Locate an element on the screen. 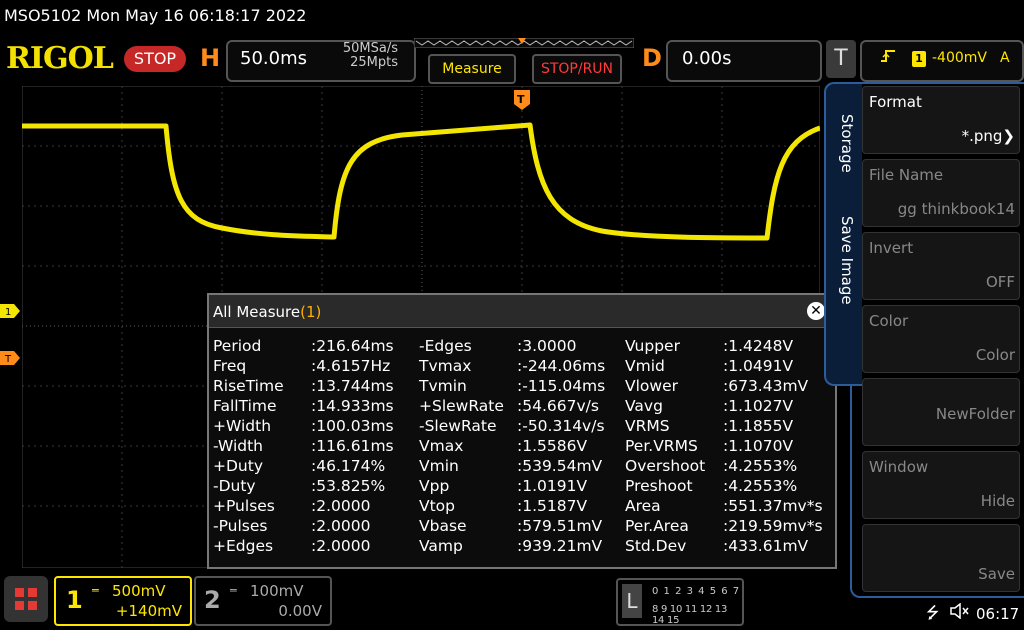  softkey-new-folder: NewFolder is located at coordinates (941, 412).